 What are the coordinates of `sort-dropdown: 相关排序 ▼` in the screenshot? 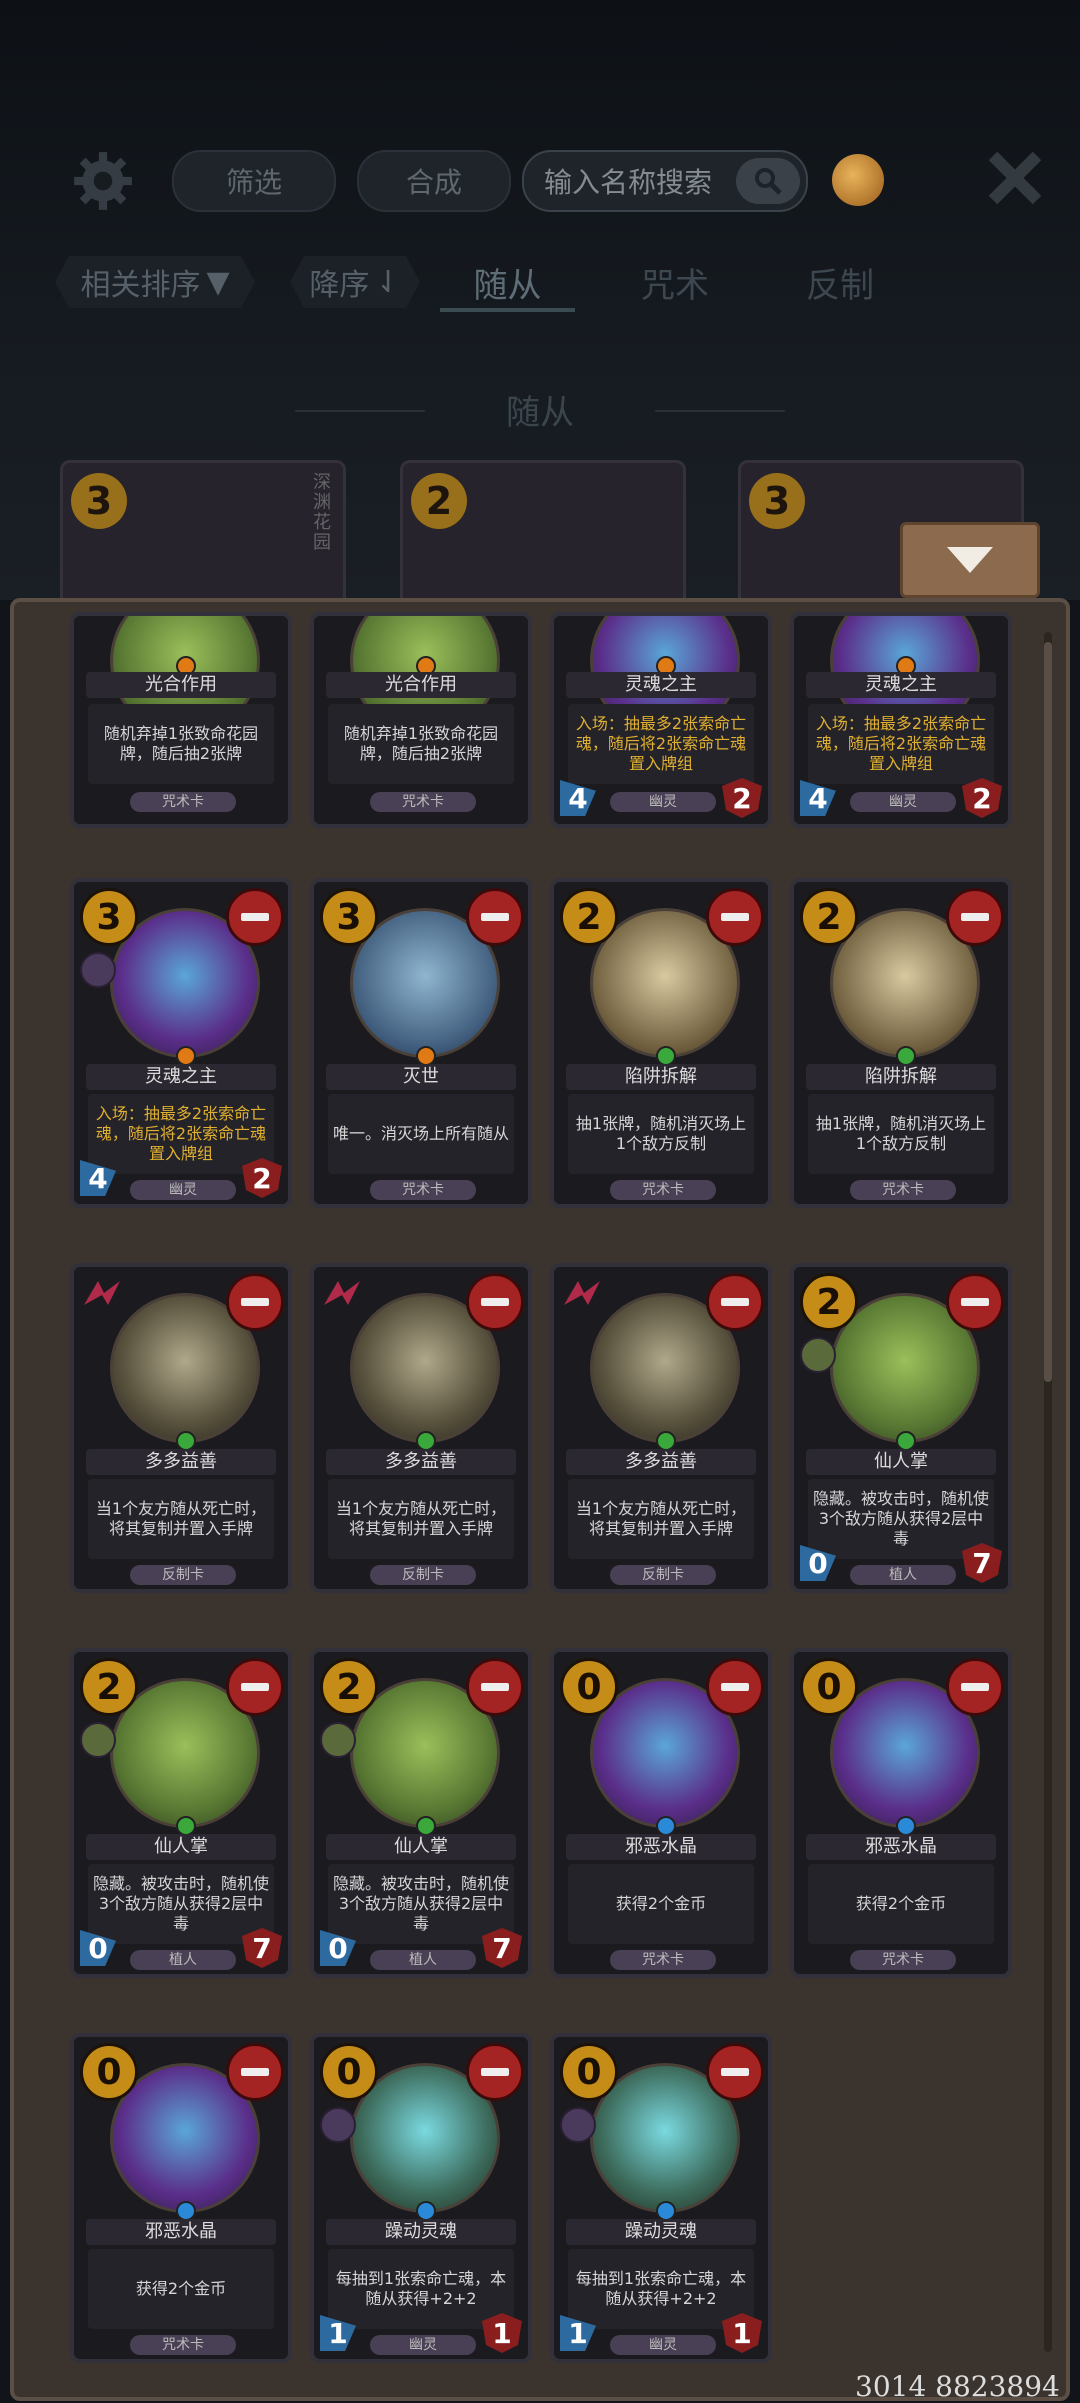 It's located at (155, 282).